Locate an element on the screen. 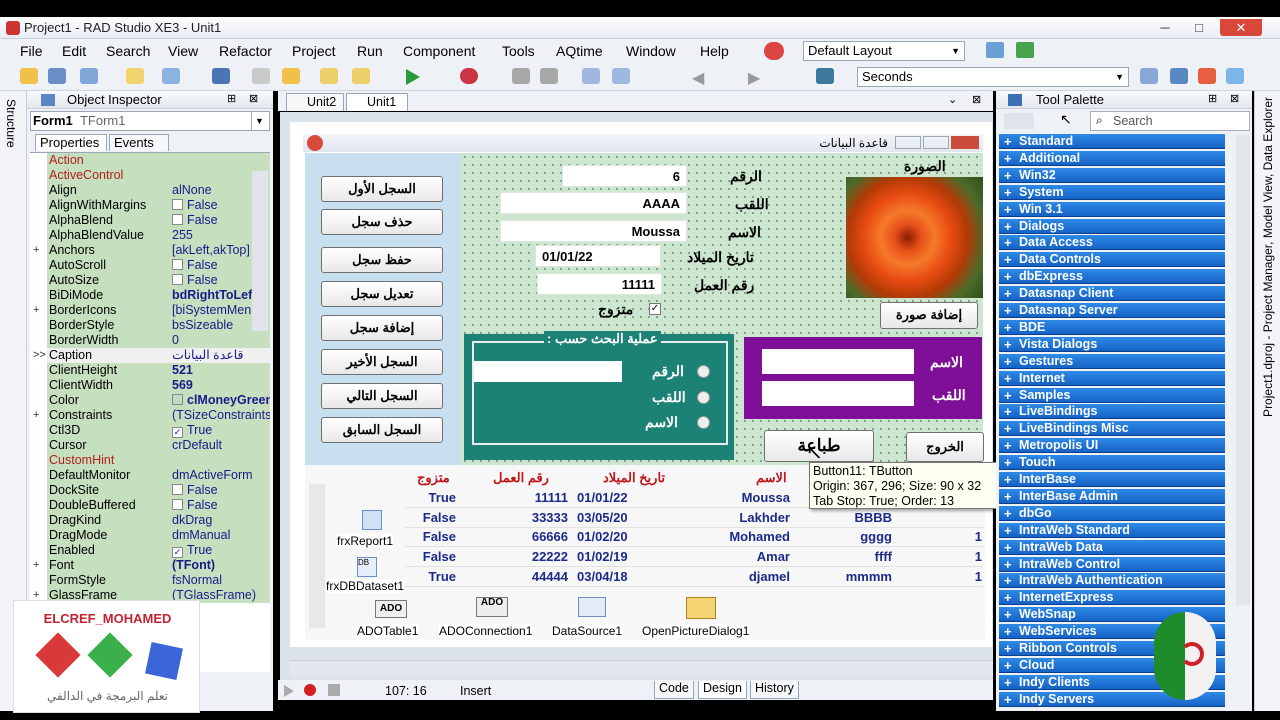 Image resolution: width=1280 pixels, height=720 pixels. palette-category: Dialogs is located at coordinates (1112, 226).